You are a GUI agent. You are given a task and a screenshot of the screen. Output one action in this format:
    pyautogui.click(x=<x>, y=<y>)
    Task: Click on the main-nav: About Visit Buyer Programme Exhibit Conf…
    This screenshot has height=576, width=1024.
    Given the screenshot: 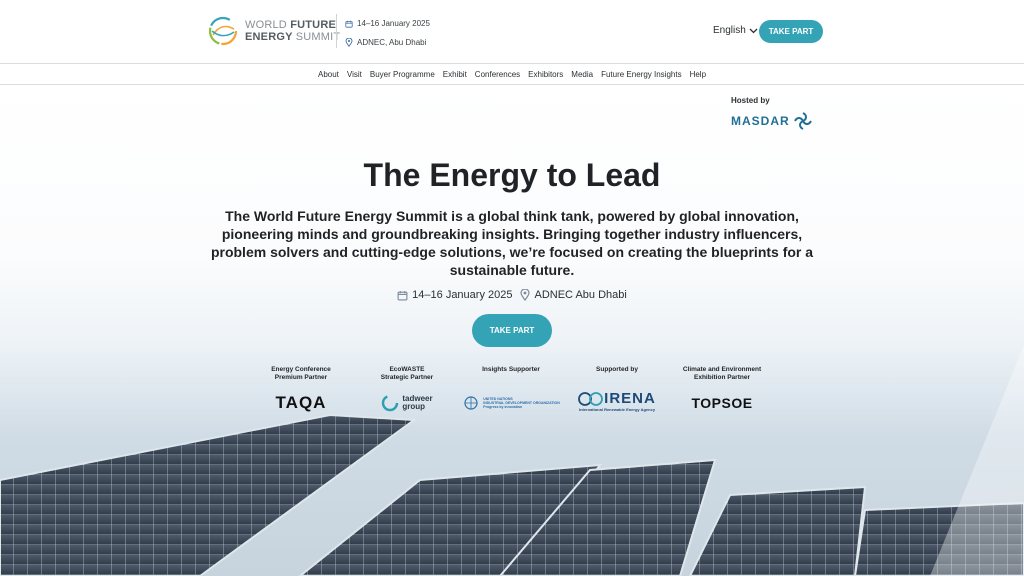 What is the action you would take?
    pyautogui.click(x=512, y=74)
    